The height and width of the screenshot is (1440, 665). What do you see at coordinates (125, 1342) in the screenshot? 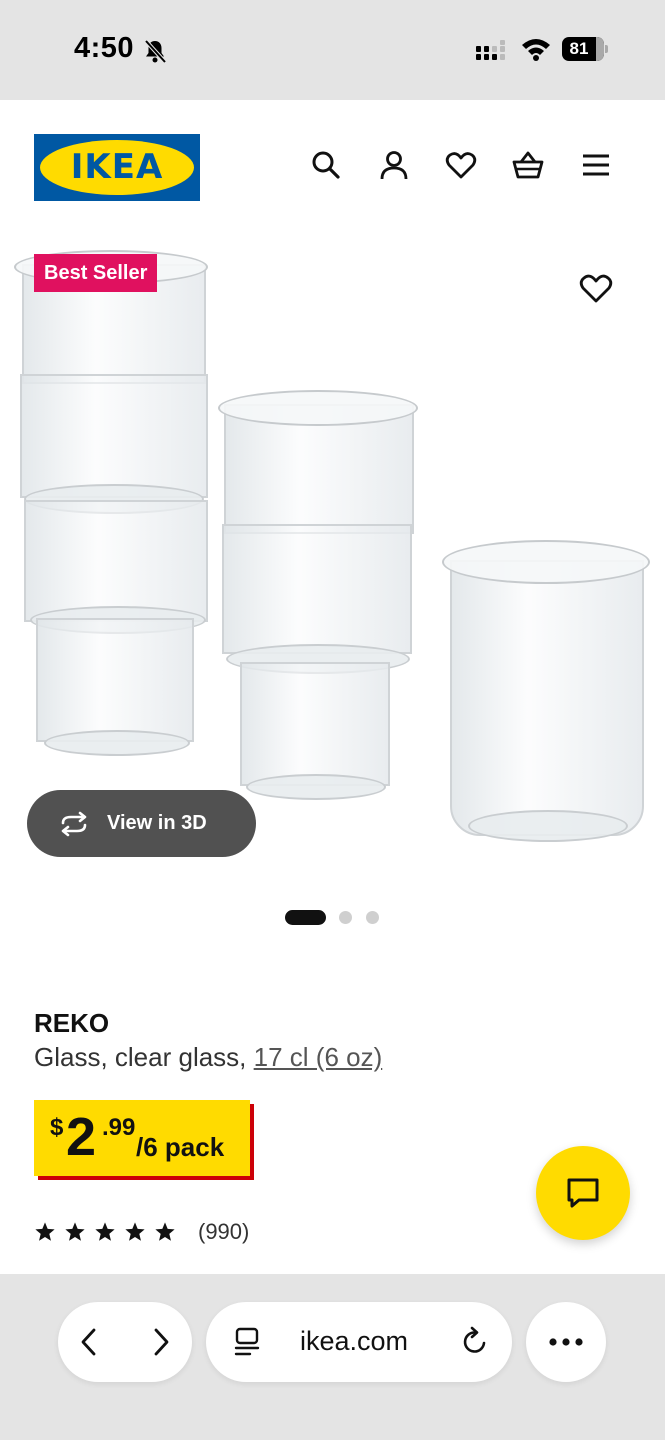
I see `navigation-pill` at bounding box center [125, 1342].